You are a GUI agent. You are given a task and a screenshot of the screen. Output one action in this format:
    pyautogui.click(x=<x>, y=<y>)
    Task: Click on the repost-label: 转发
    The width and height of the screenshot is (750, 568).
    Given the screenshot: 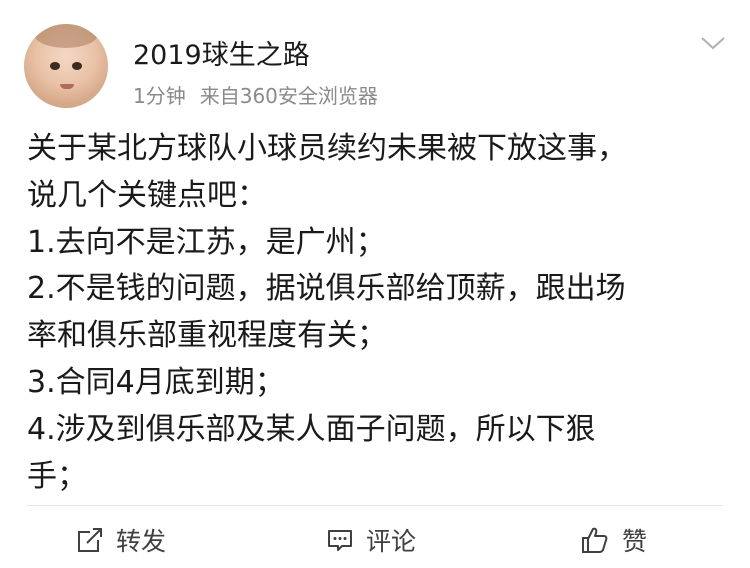 What is the action you would take?
    pyautogui.click(x=141, y=541)
    